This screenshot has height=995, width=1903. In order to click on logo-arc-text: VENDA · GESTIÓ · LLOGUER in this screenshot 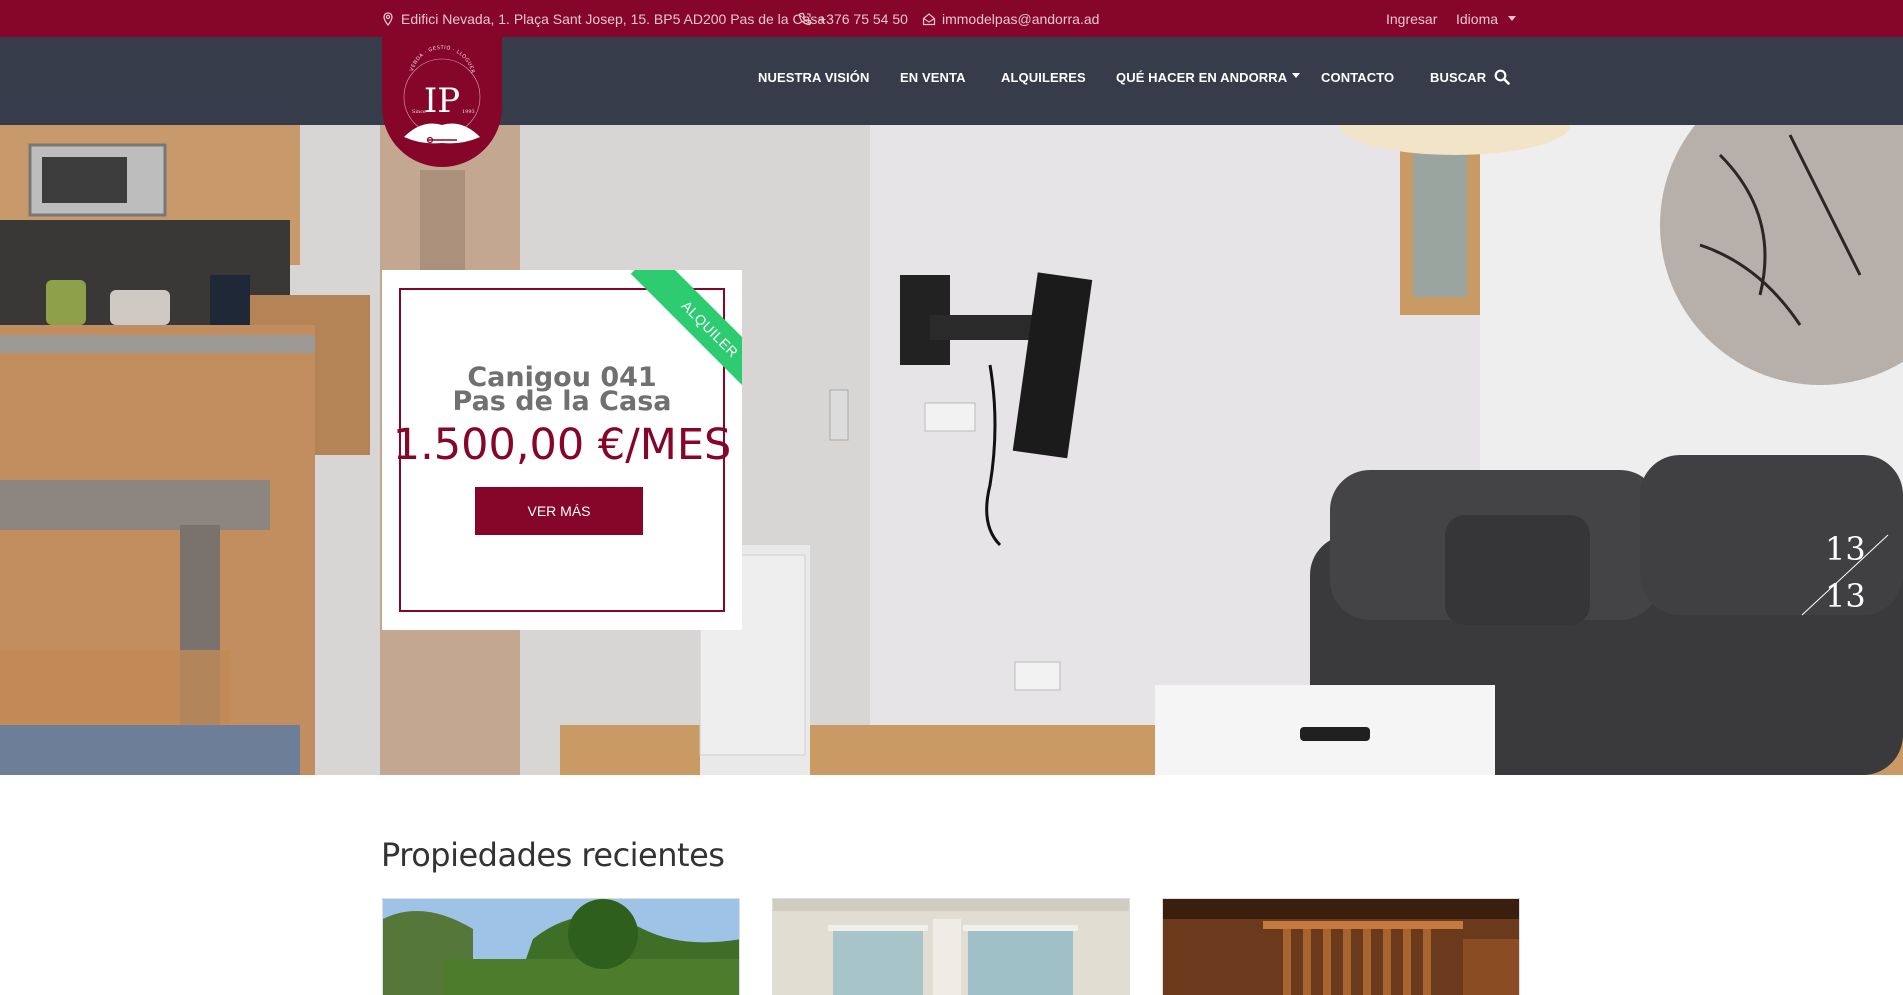, I will do `click(442, 59)`.